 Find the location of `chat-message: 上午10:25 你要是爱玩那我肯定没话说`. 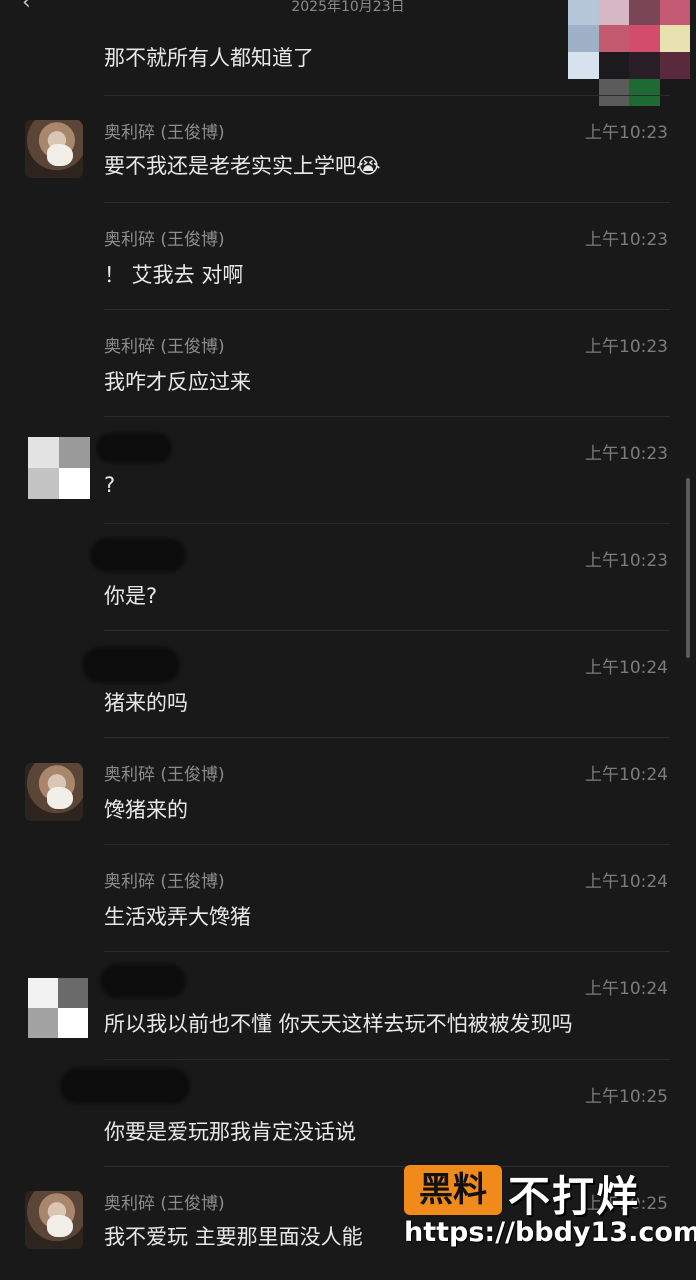

chat-message: 上午10:25 你要是爱玩那我肯定没话说 is located at coordinates (348, 1113).